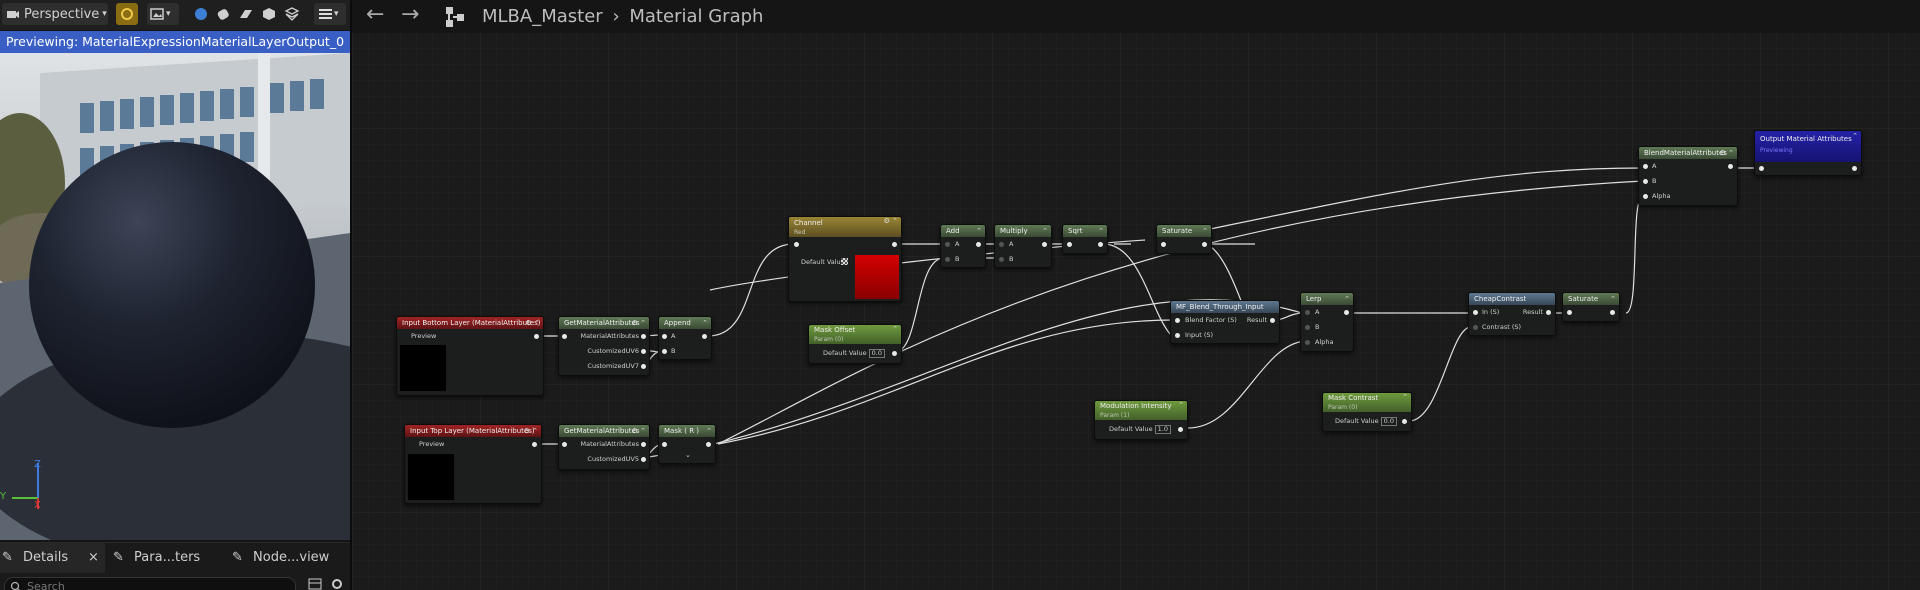 The width and height of the screenshot is (1920, 590). I want to click on mask-r-node: Mask ( R ) ⌃ ⌄, so click(687, 444).